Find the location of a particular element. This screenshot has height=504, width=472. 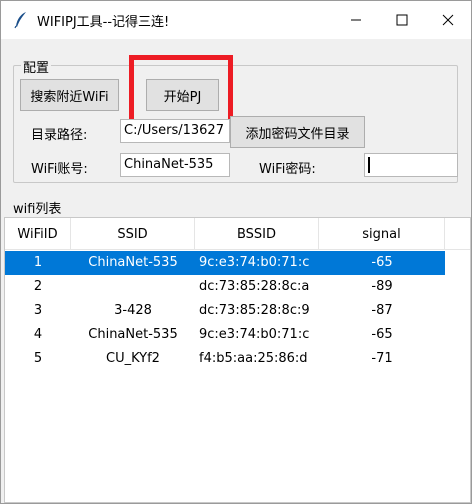

row-bssid: dc:73:85:28:8c:a is located at coordinates (254, 286).